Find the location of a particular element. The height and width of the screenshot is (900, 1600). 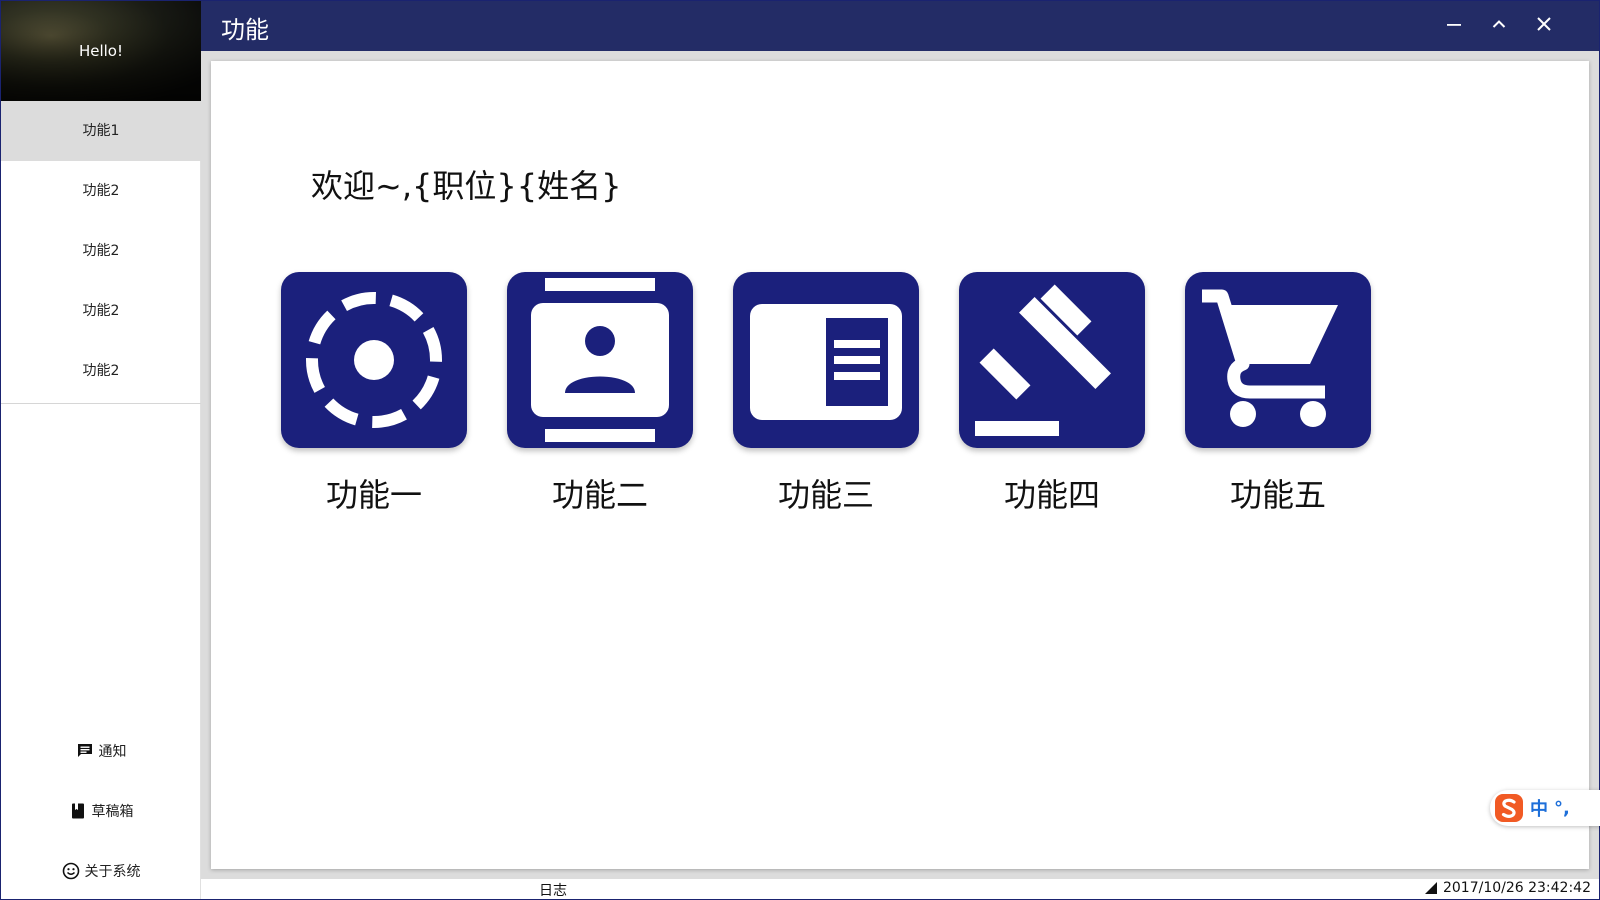

feature-tile-4-box is located at coordinates (1052, 360).